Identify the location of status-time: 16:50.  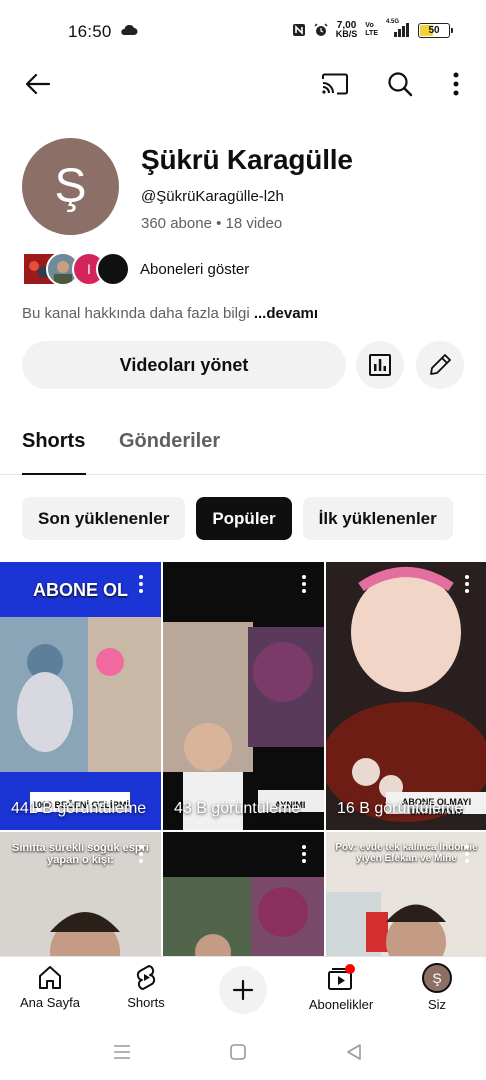
(90, 31).